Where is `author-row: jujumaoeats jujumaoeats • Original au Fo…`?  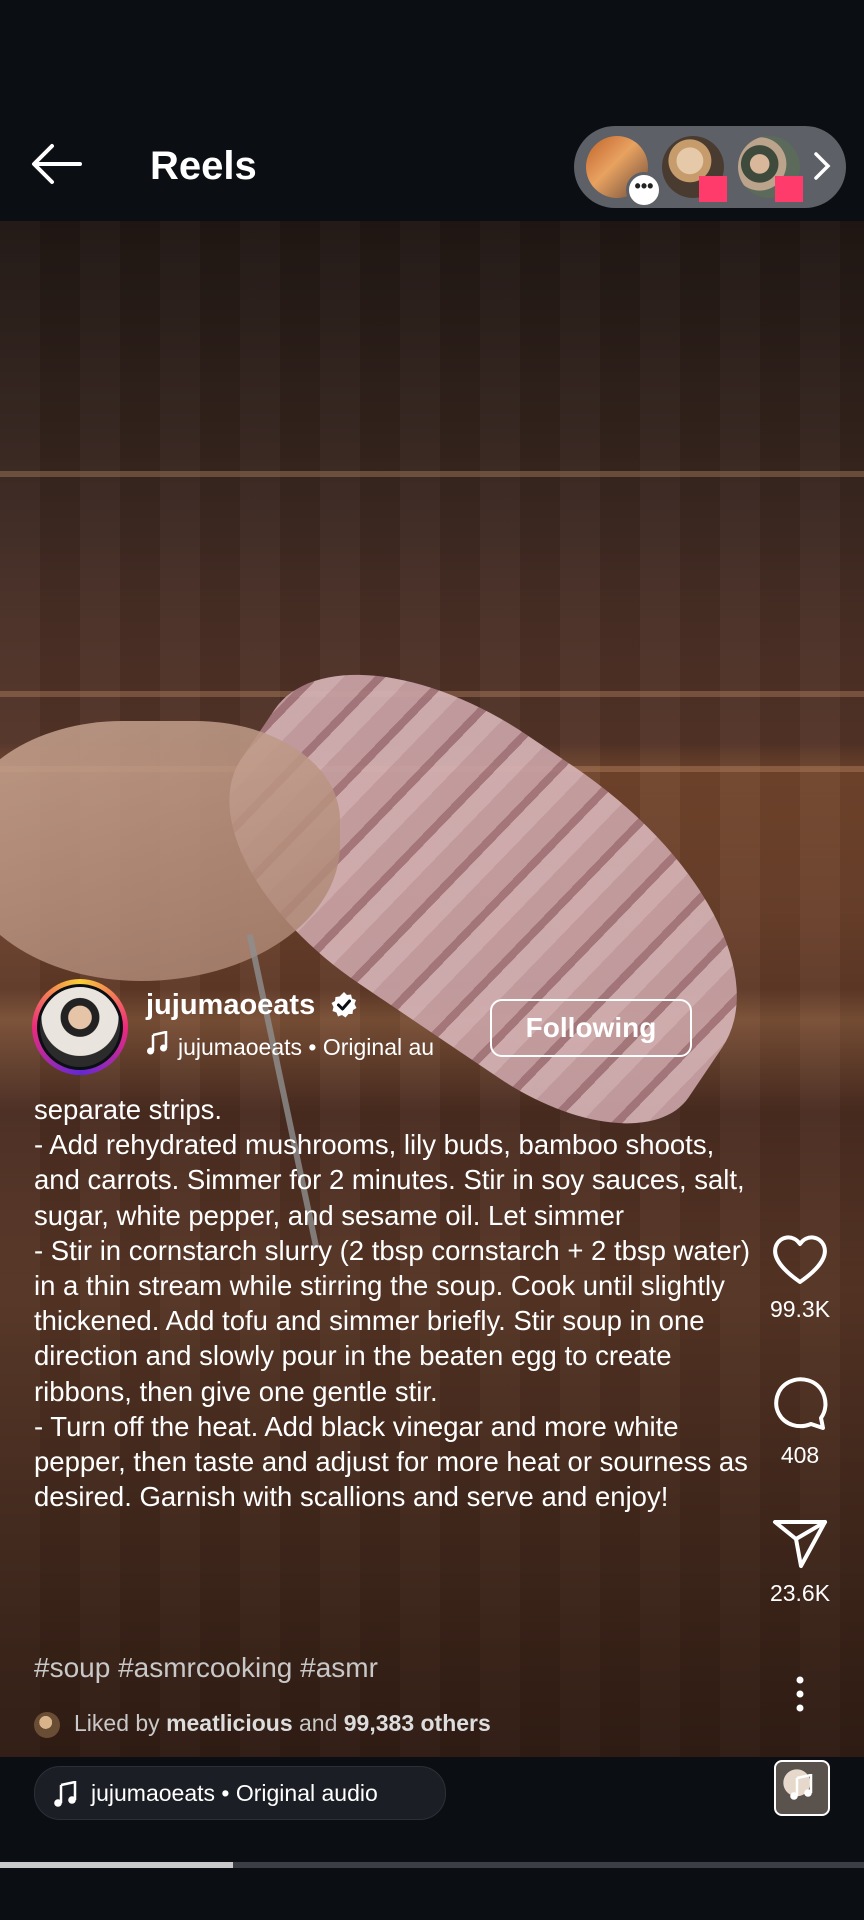
author-row: jujumaoeats jujumaoeats • Original au Fo… is located at coordinates (432, 1027).